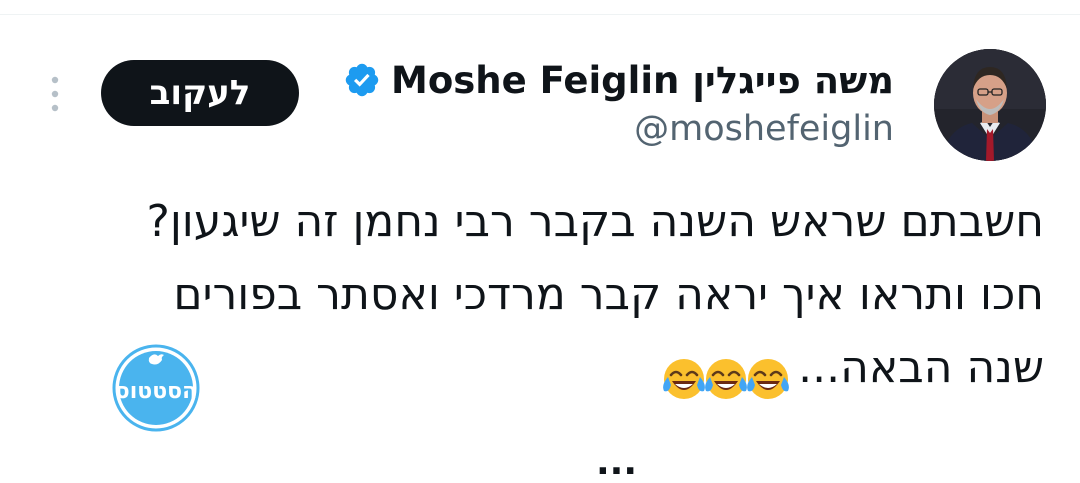 This screenshot has height=483, width=1080. I want to click on author-display-name: משה פייגלין Moshe Feiglin, so click(642, 80).